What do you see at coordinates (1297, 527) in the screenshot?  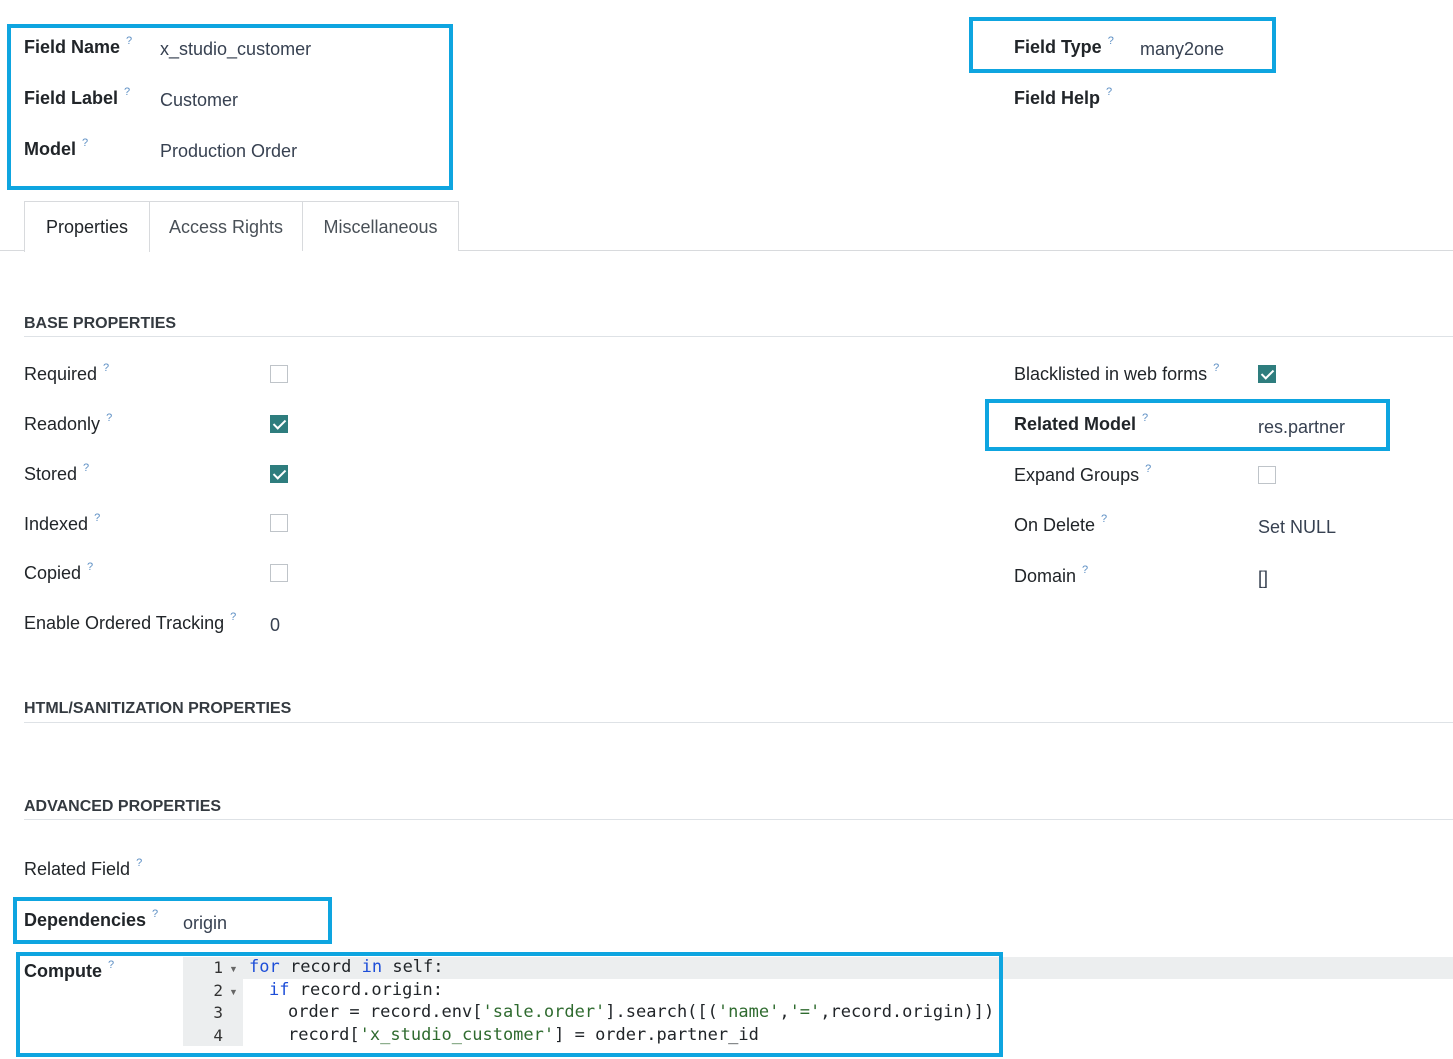 I see `on-delete-value: Set NULL` at bounding box center [1297, 527].